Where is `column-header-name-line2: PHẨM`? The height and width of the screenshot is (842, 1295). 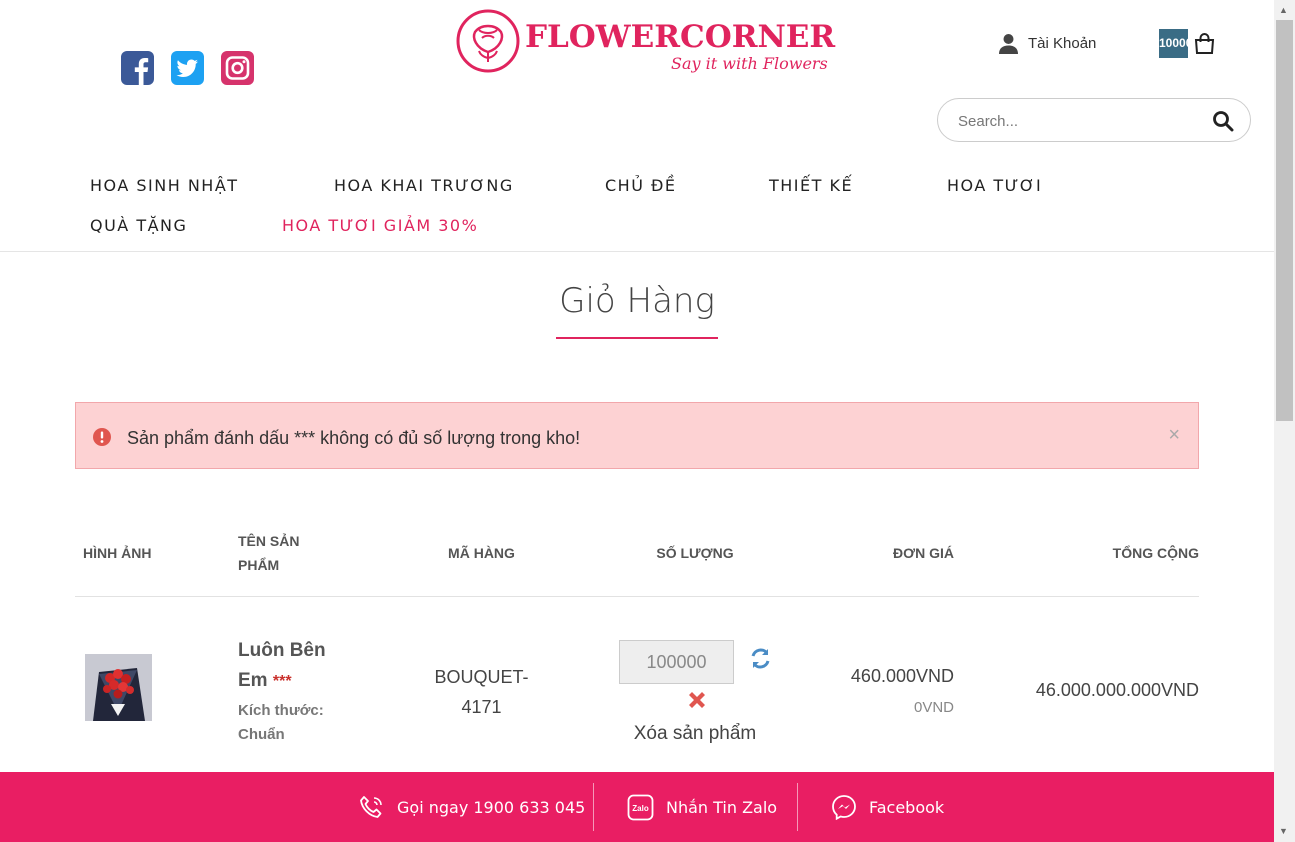 column-header-name-line2: PHẨM is located at coordinates (259, 565).